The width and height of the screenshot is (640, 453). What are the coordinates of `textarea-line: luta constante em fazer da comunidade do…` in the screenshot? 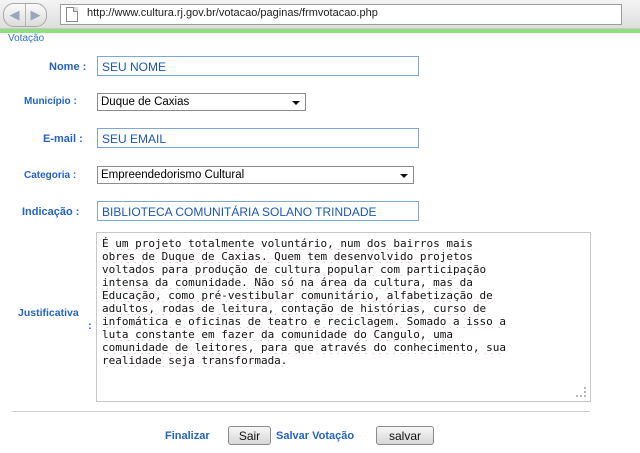 It's located at (277, 334).